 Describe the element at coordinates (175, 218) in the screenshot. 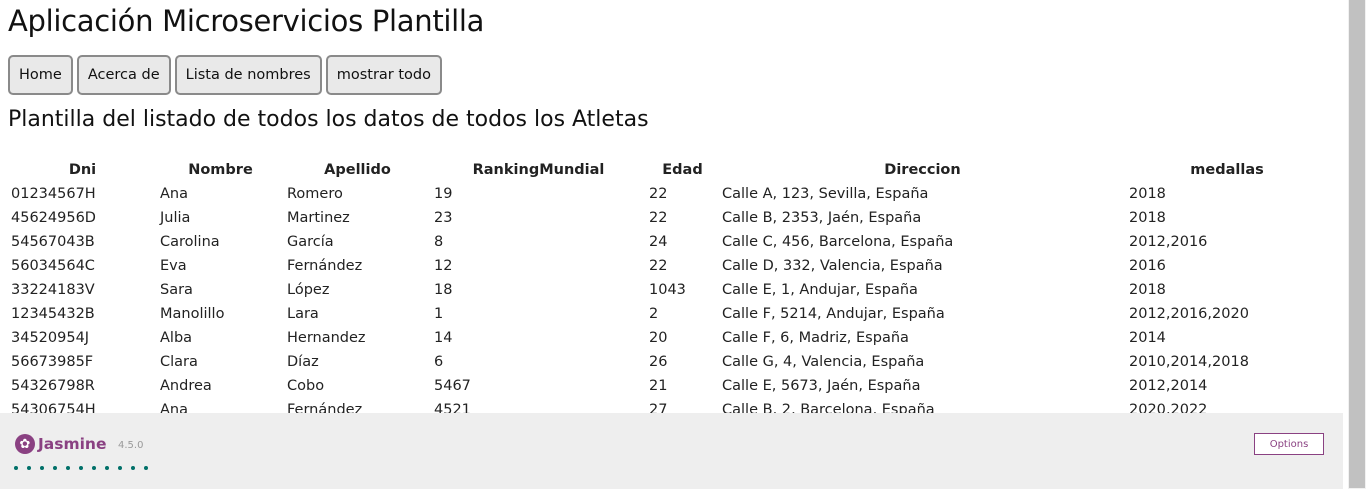

I see `cell-nombre: Julia` at that location.